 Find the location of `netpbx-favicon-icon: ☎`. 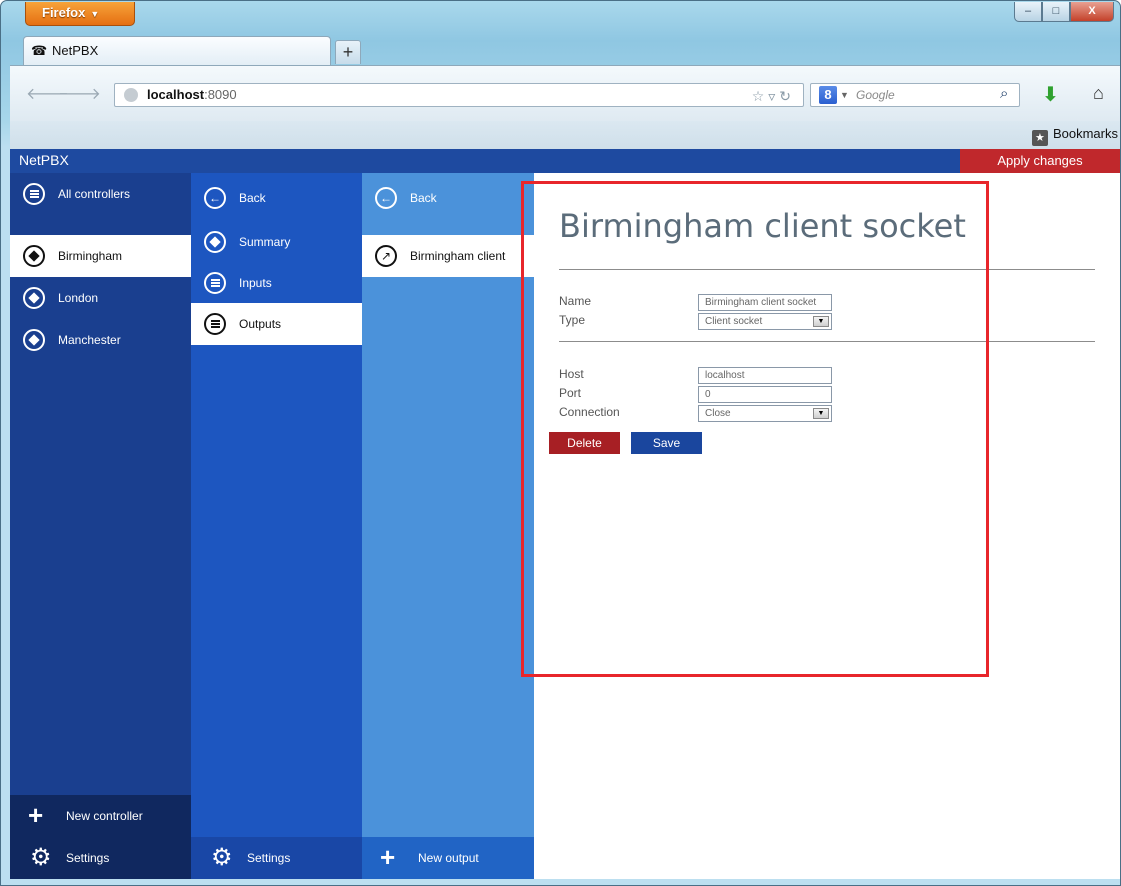

netpbx-favicon-icon: ☎ is located at coordinates (39, 50).